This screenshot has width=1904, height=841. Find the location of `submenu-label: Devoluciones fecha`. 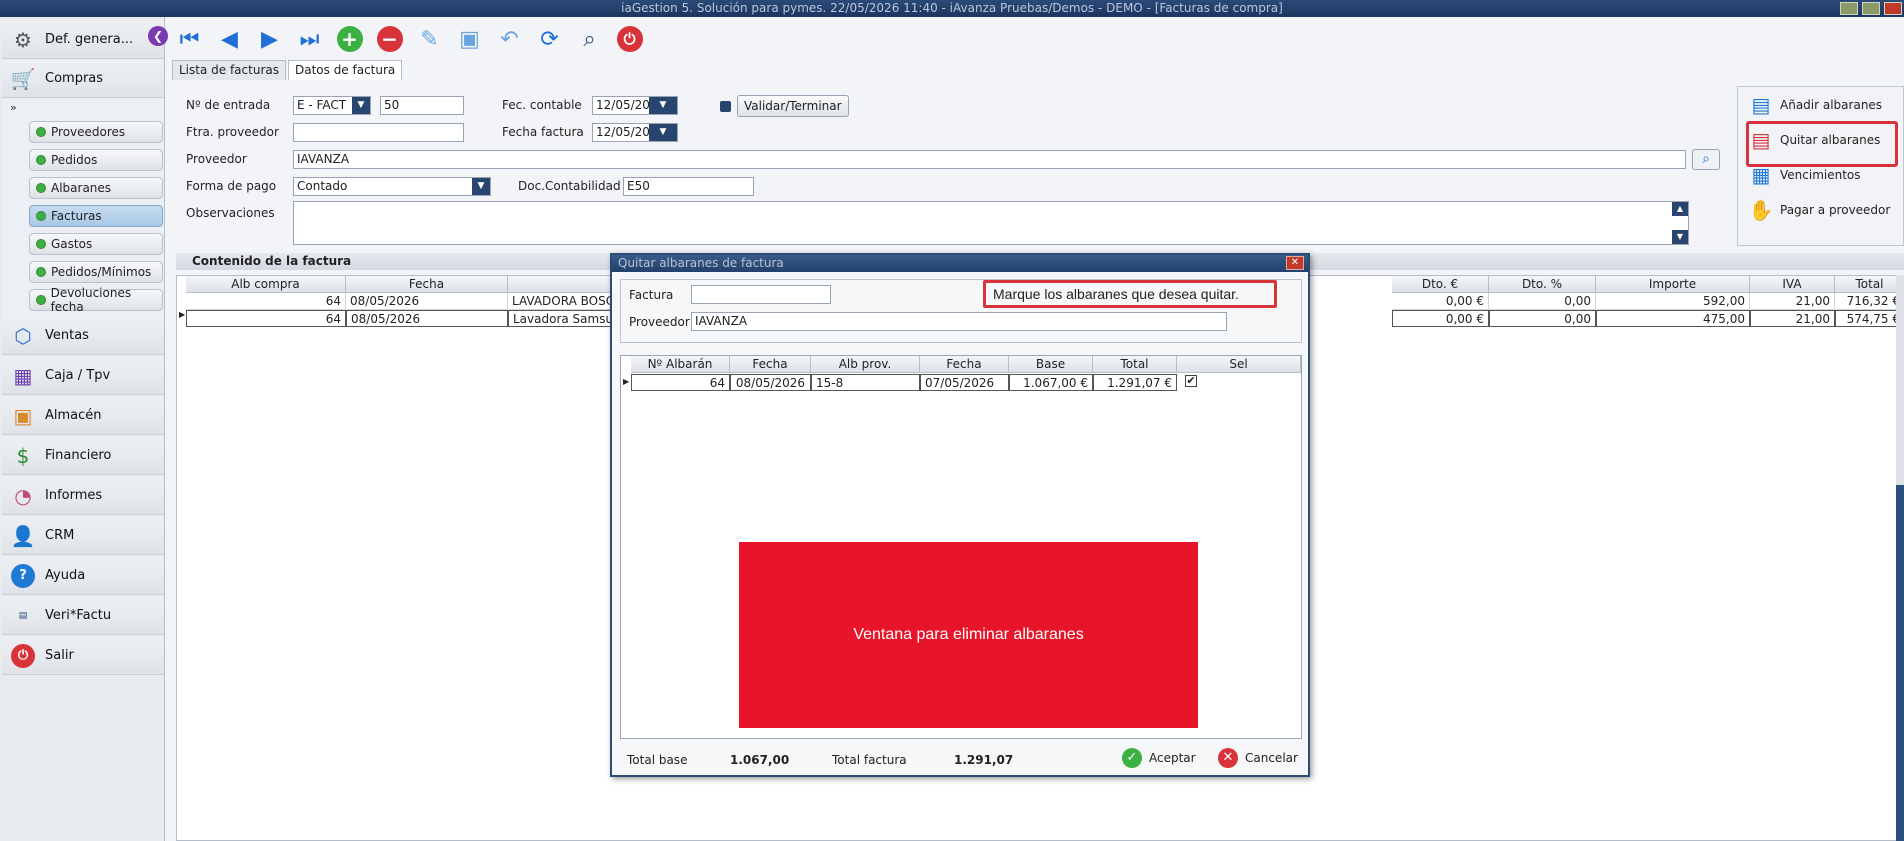

submenu-label: Devoluciones fecha is located at coordinates (91, 300).